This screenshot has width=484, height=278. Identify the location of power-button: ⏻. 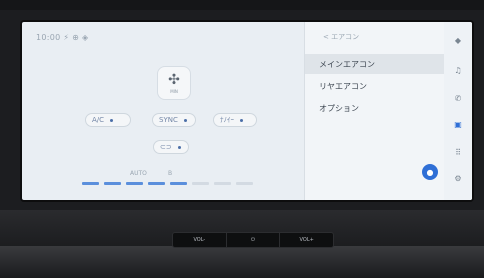
(254, 240).